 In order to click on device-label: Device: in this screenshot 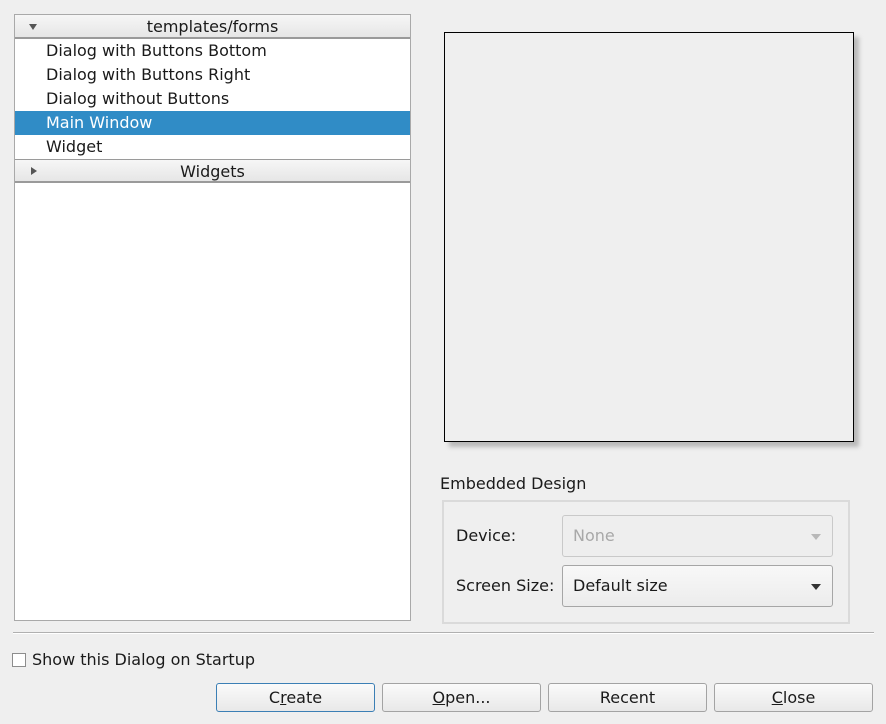, I will do `click(486, 535)`.